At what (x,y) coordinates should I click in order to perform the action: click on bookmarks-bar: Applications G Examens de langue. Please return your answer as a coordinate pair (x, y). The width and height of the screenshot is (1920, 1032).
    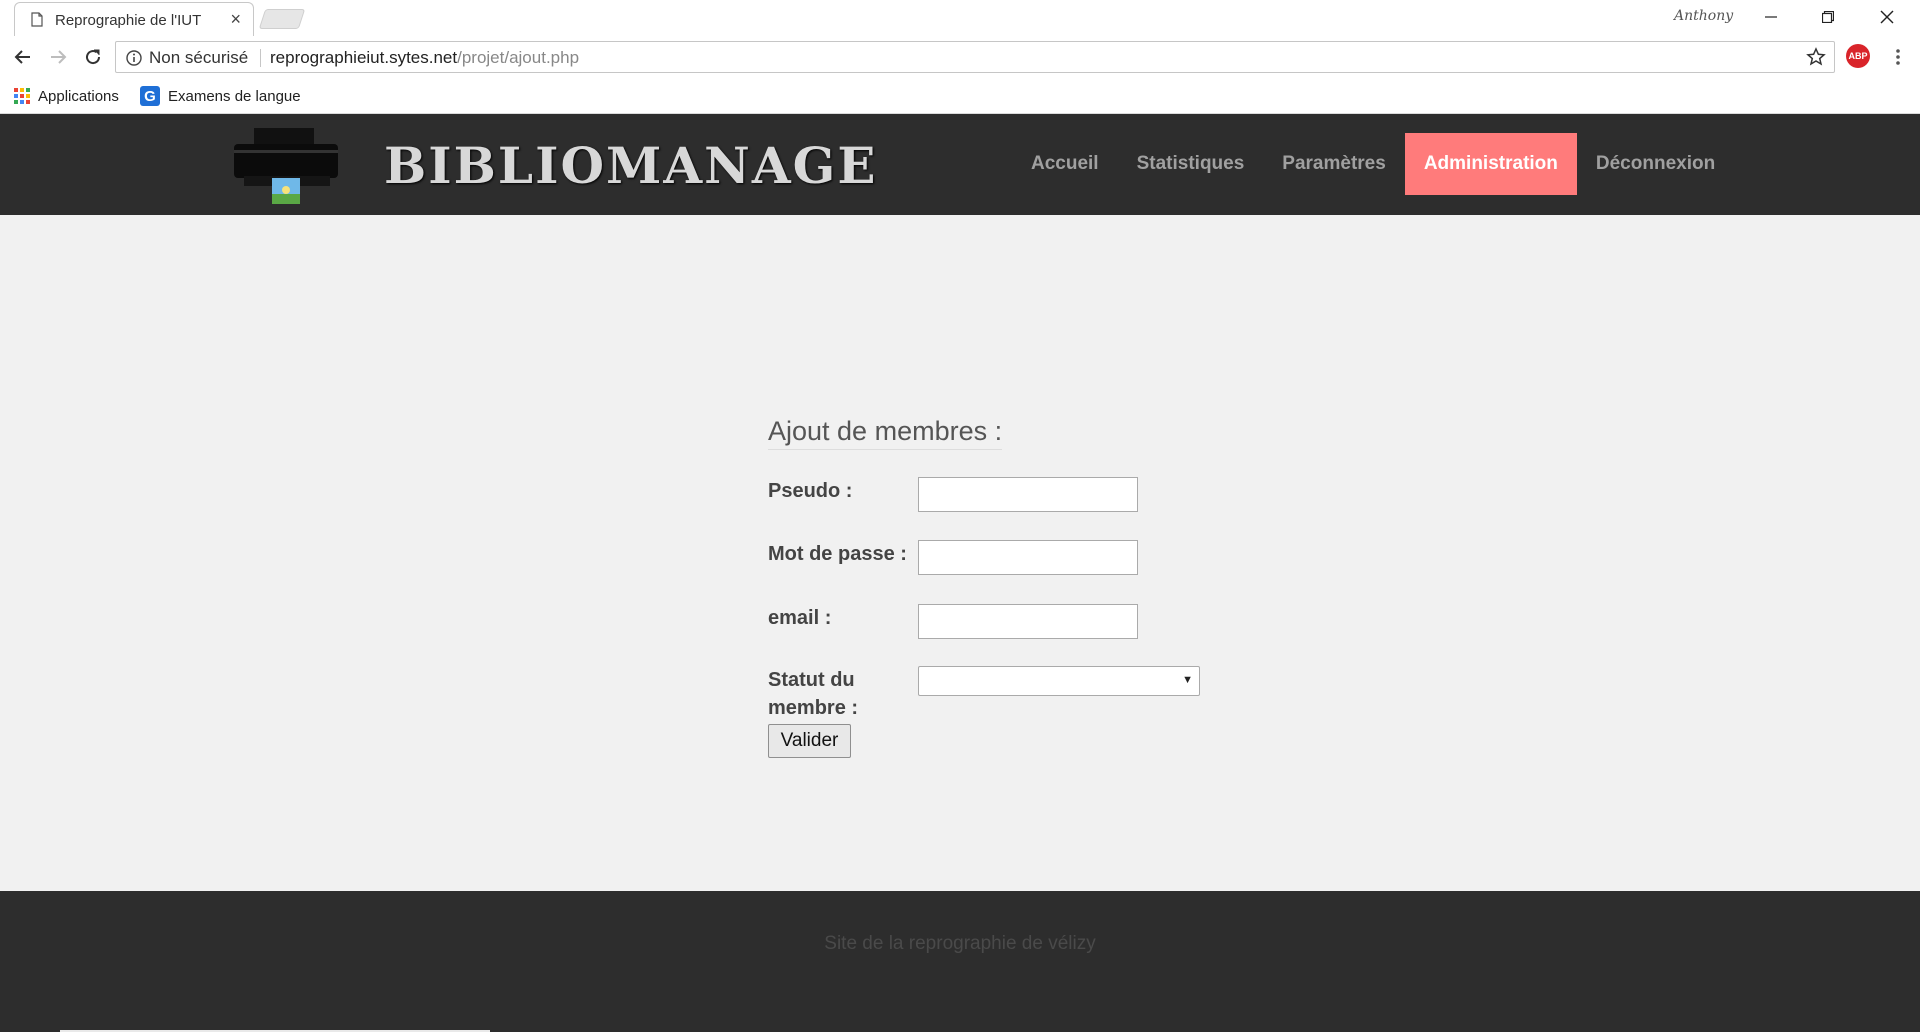
    Looking at the image, I should click on (960, 96).